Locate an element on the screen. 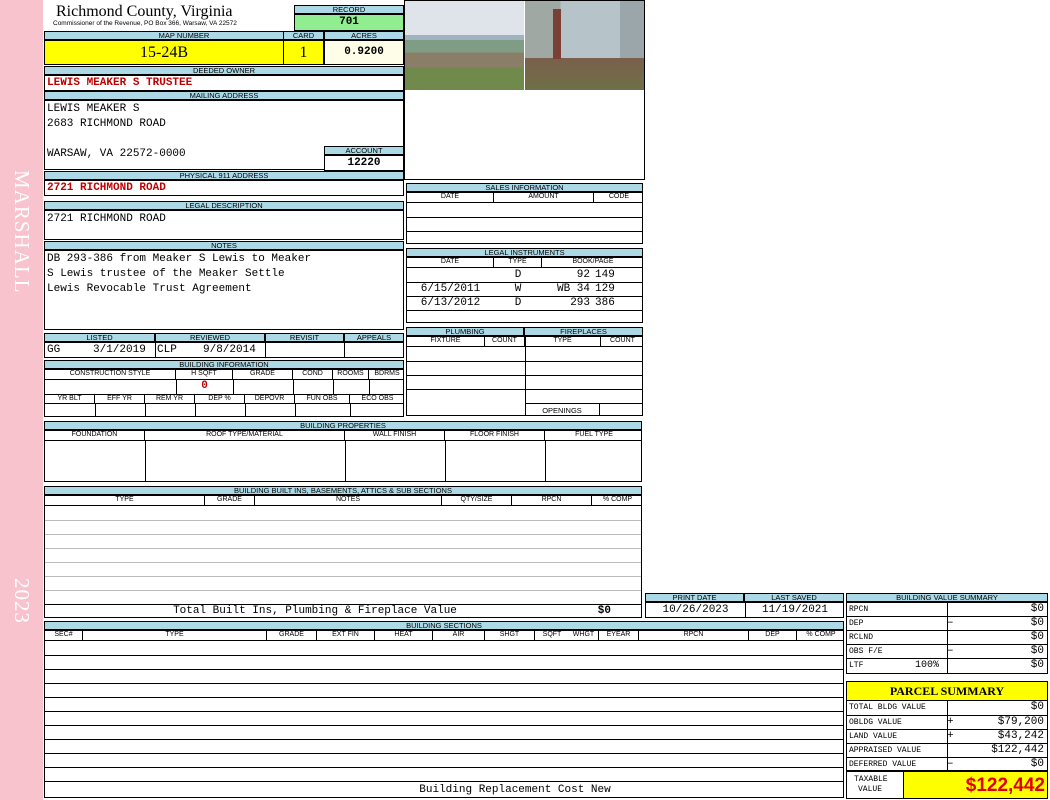 This screenshot has width=1050, height=800. mailing-address-header: MAILING ADDRESS is located at coordinates (224, 95).